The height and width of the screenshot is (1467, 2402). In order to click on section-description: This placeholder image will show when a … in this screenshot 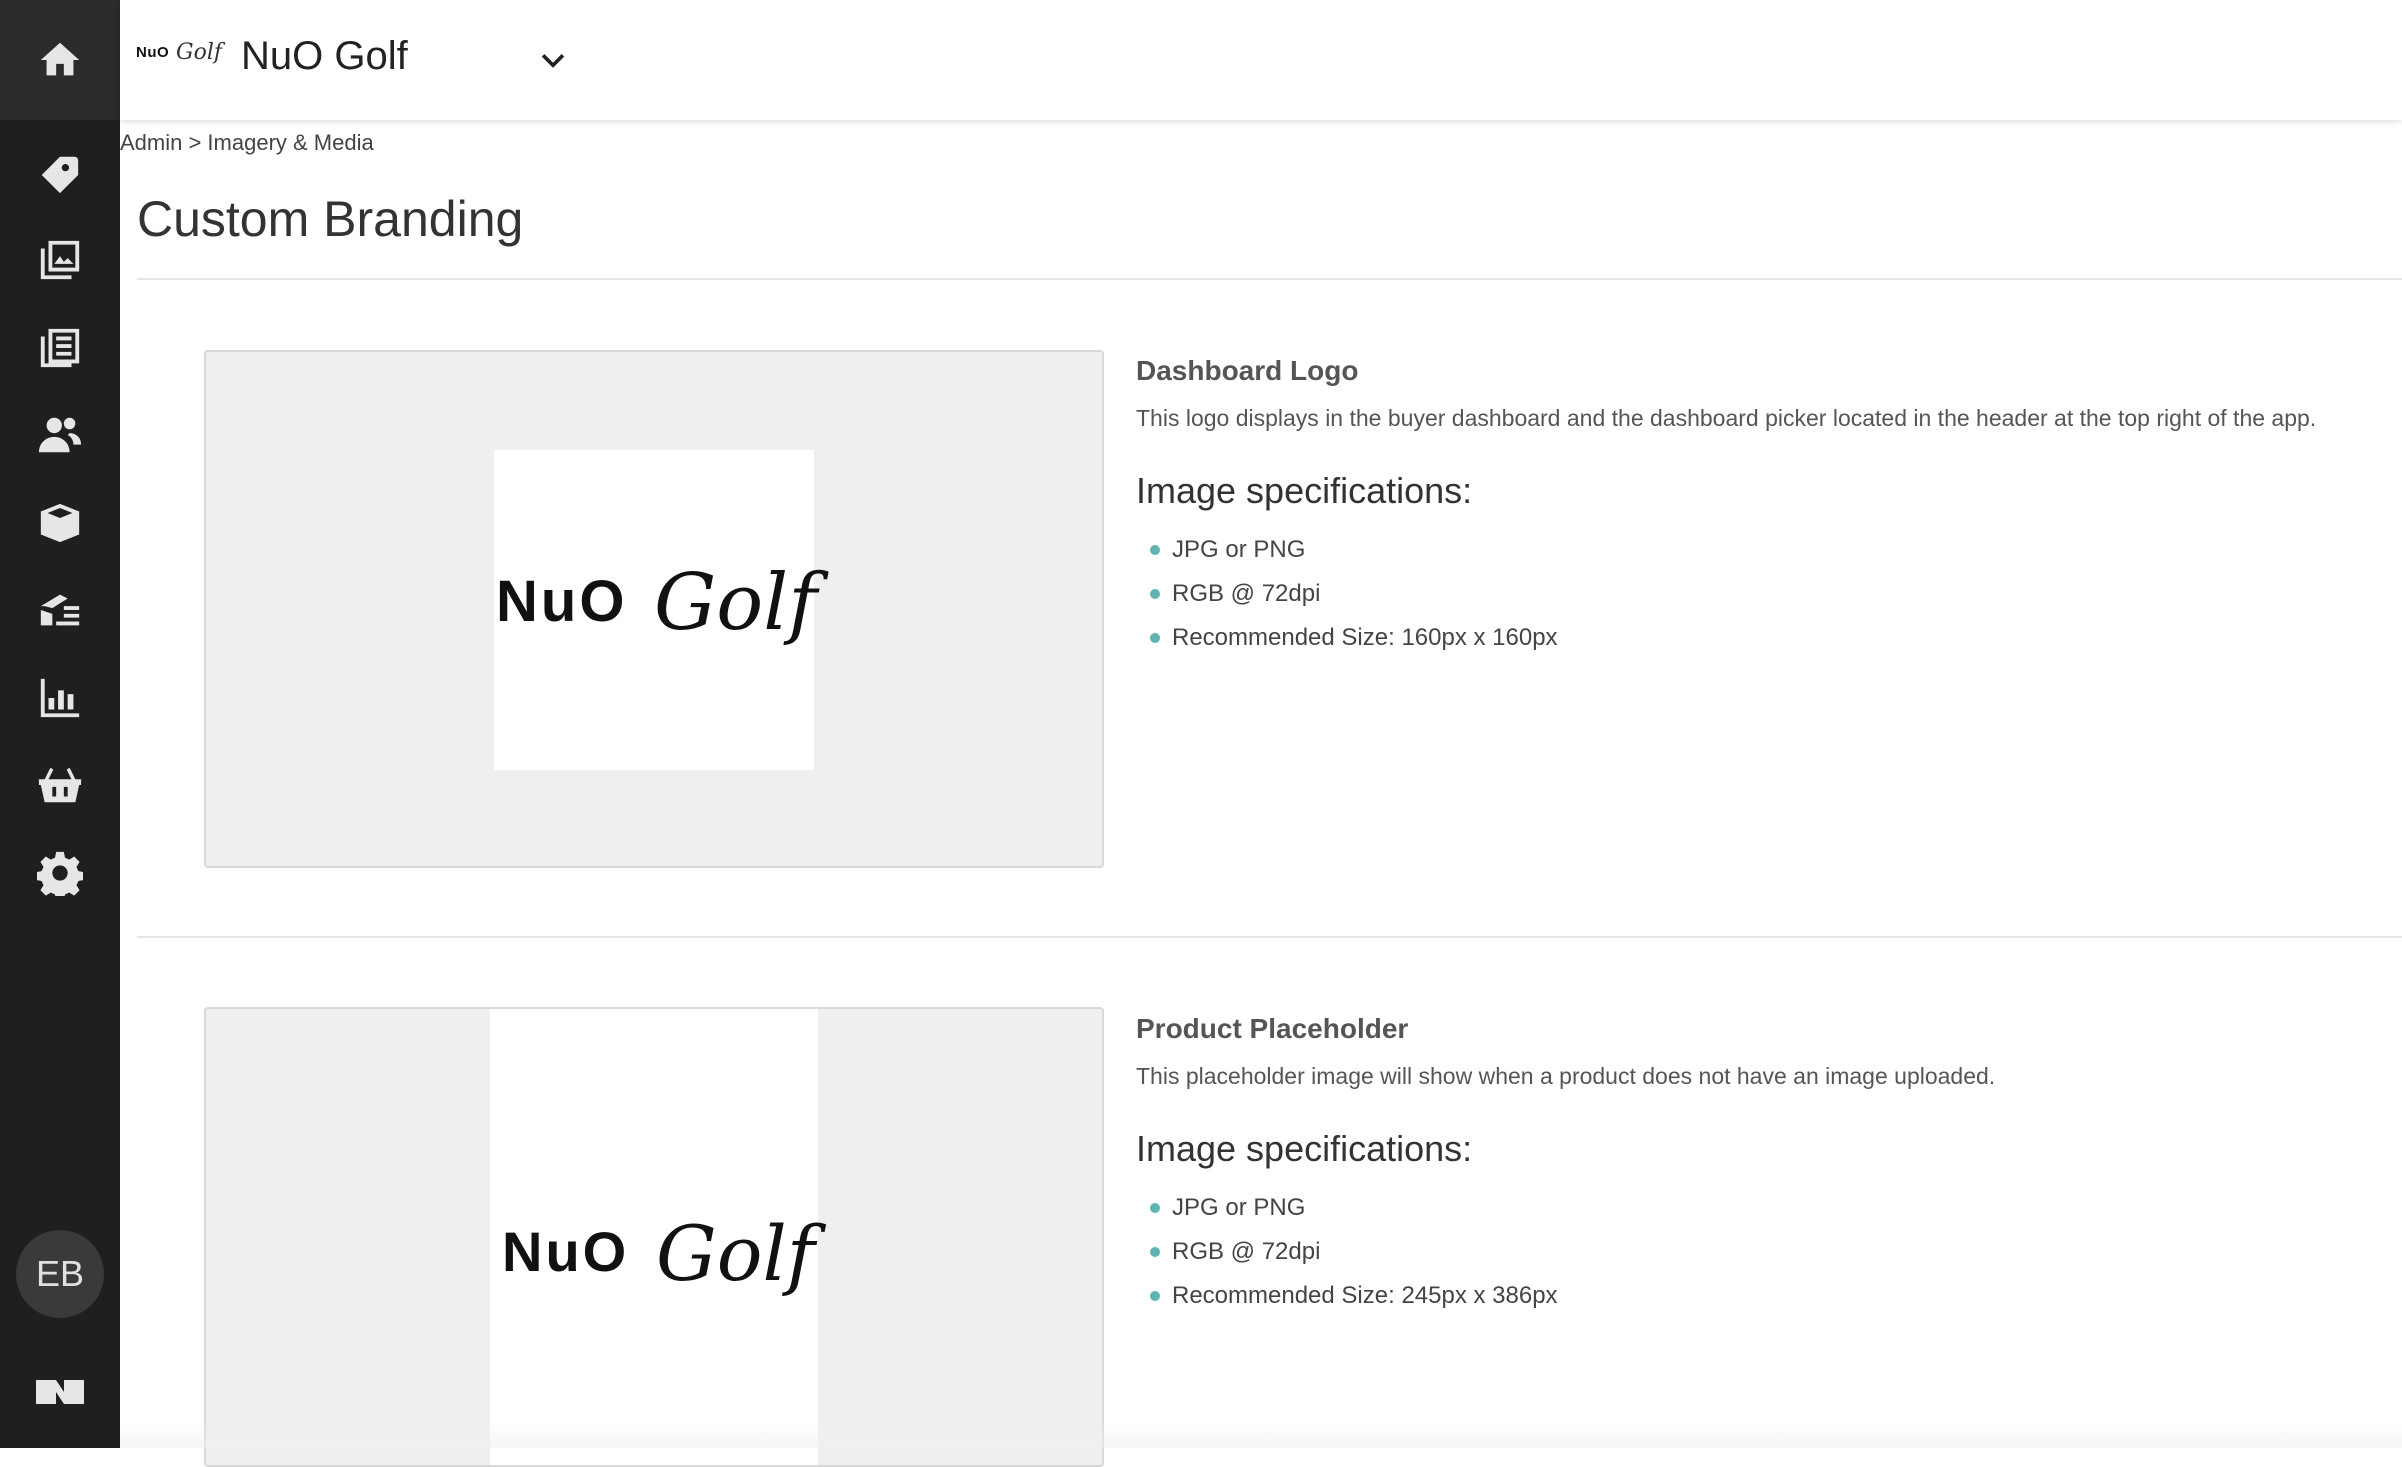, I will do `click(1566, 1076)`.